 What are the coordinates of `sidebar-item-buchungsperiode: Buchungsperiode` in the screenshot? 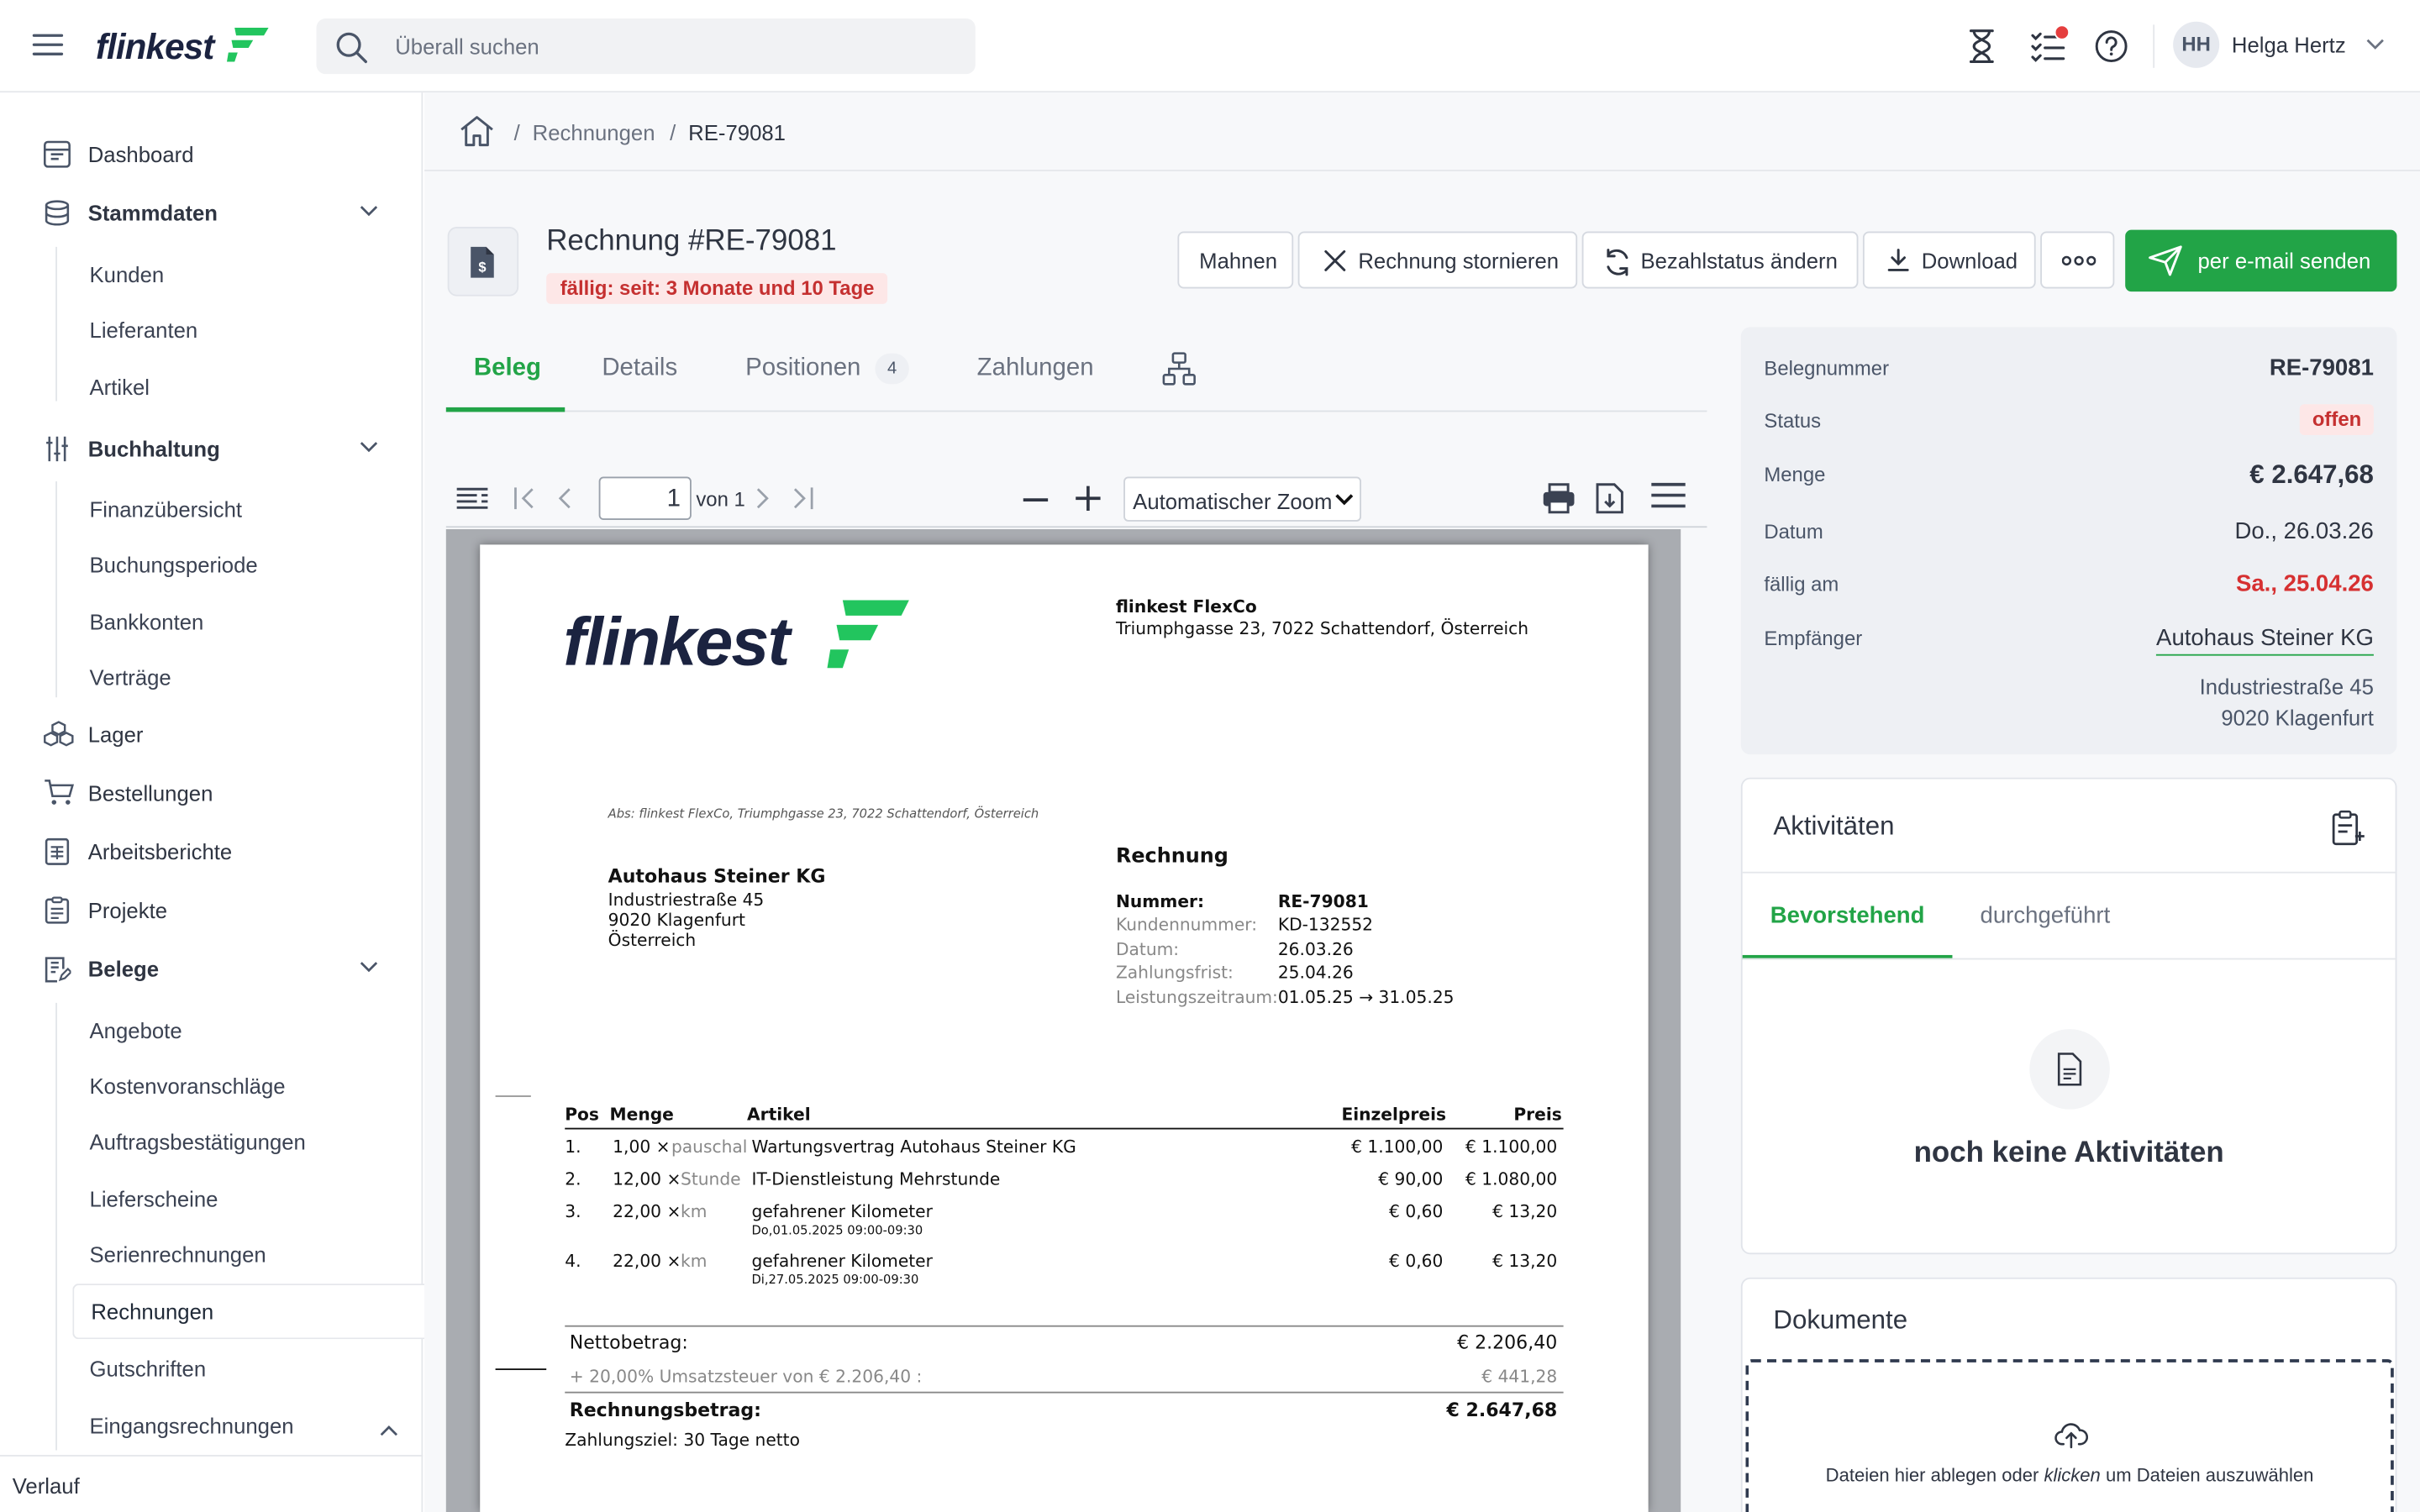 It's located at (174, 565).